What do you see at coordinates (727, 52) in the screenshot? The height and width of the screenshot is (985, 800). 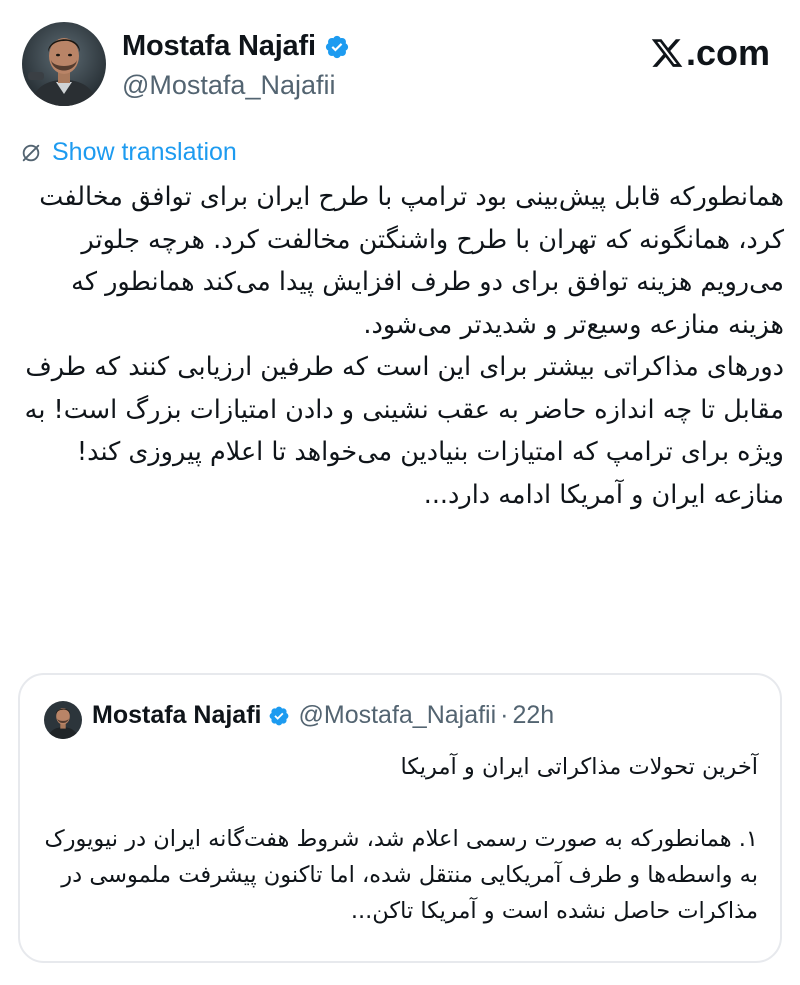 I see `site-domain: .com` at bounding box center [727, 52].